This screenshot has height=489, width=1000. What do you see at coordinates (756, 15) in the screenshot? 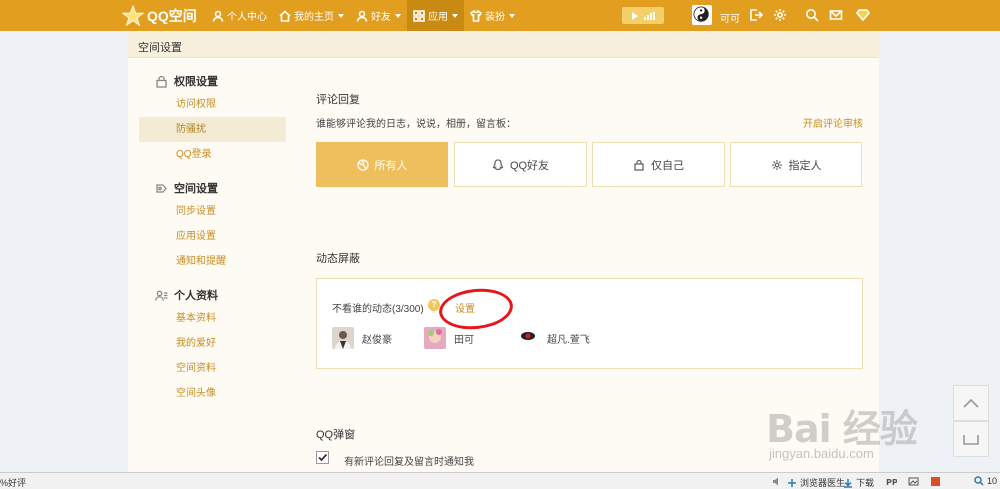
I see `logout-icon` at bounding box center [756, 15].